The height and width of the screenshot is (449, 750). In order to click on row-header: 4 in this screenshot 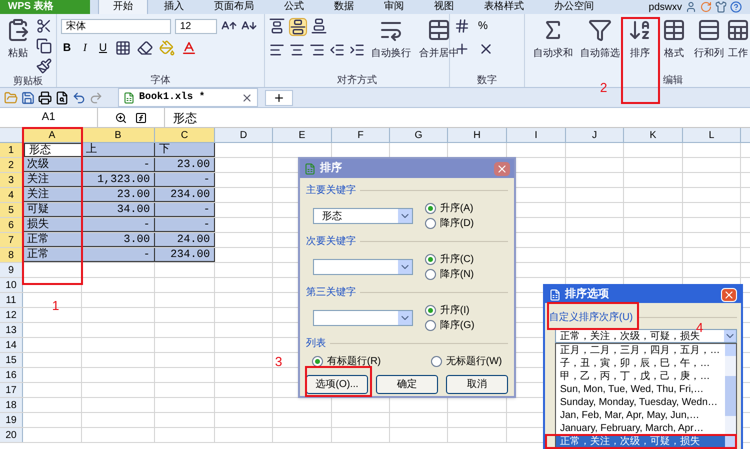, I will do `click(11, 195)`.